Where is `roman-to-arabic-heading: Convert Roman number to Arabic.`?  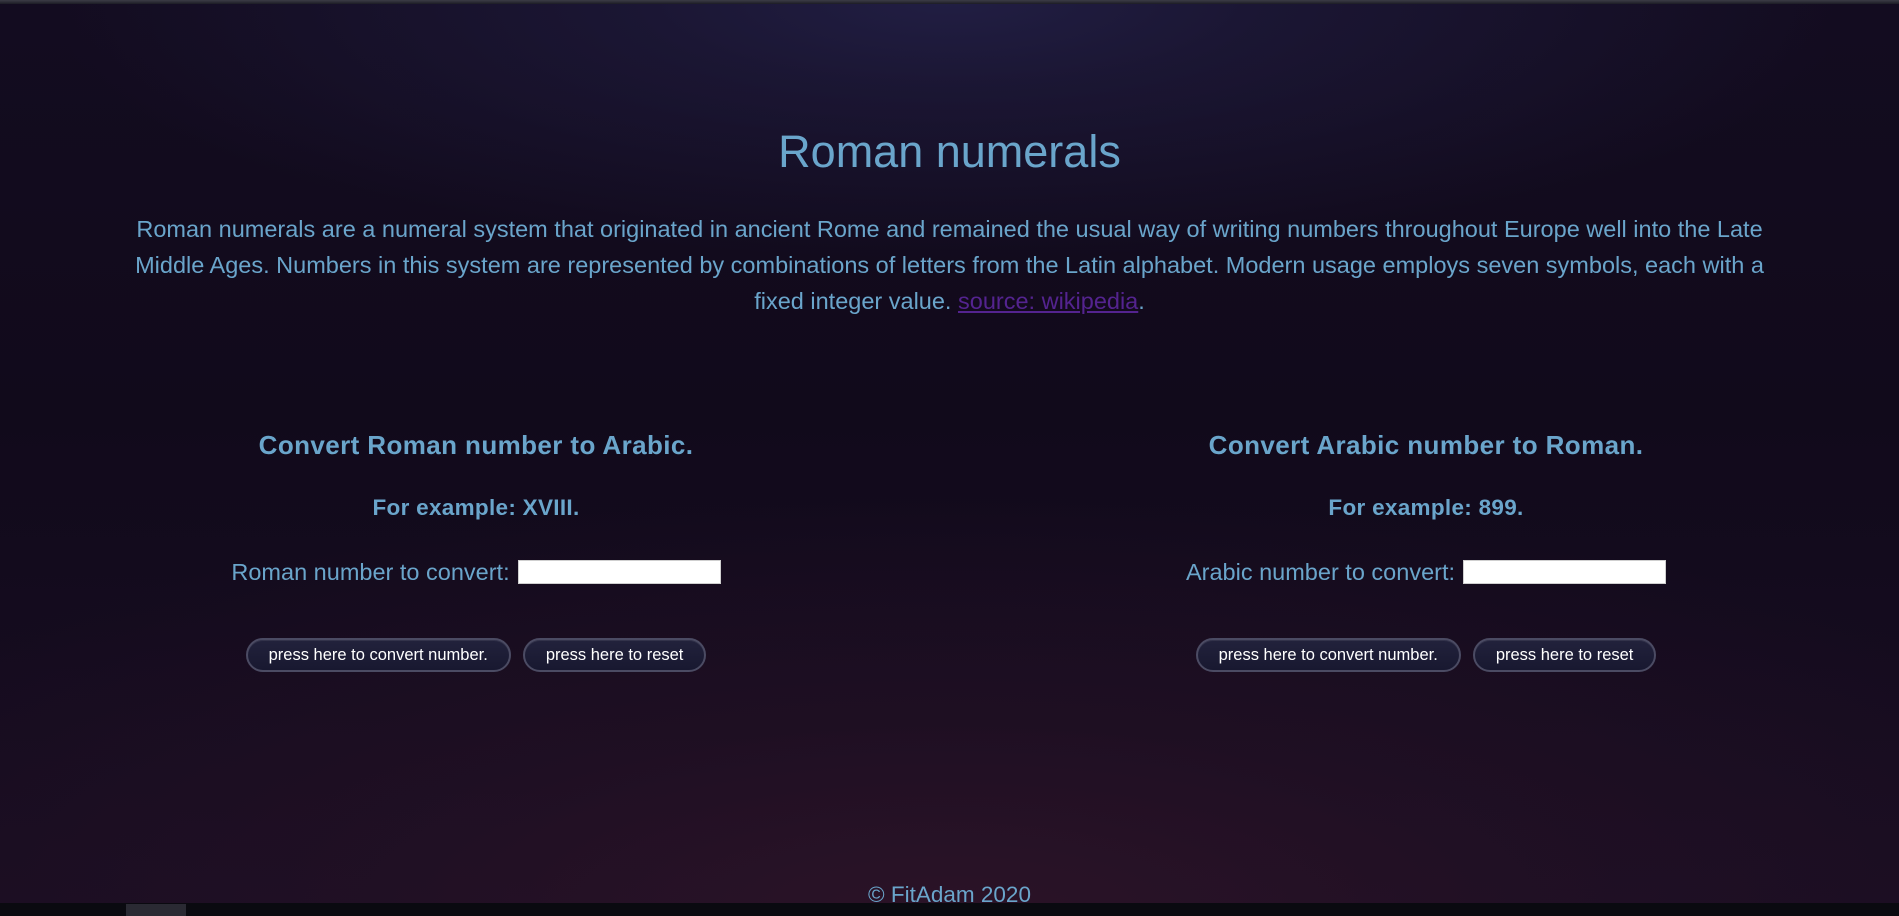
roman-to-arabic-heading: Convert Roman number to Arabic. is located at coordinates (476, 445).